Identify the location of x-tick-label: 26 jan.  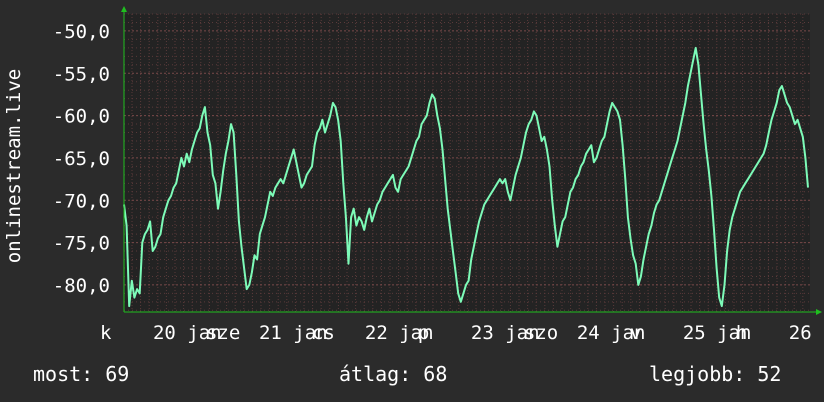
(806, 333).